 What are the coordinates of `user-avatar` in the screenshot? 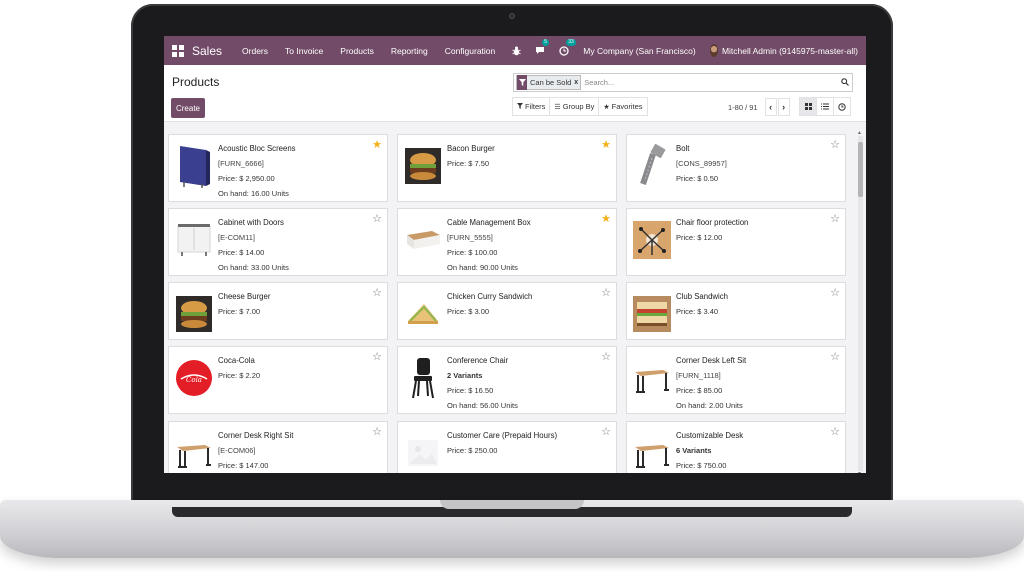 It's located at (713, 50).